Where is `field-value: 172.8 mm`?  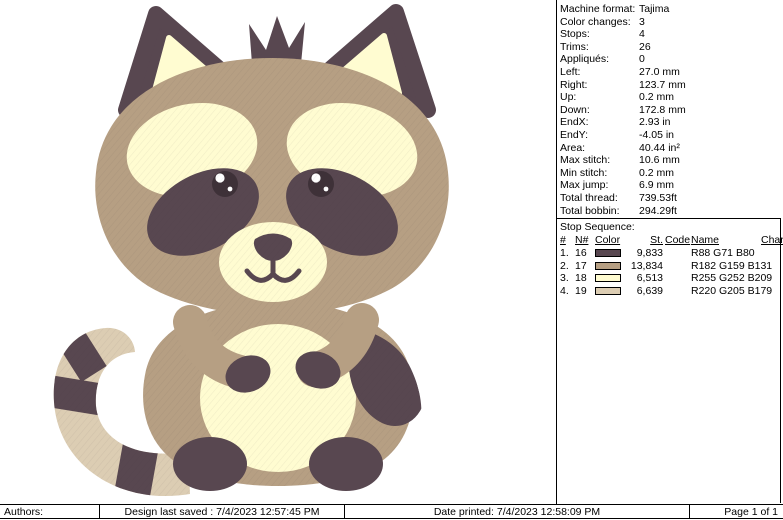
field-value: 172.8 mm is located at coordinates (662, 109).